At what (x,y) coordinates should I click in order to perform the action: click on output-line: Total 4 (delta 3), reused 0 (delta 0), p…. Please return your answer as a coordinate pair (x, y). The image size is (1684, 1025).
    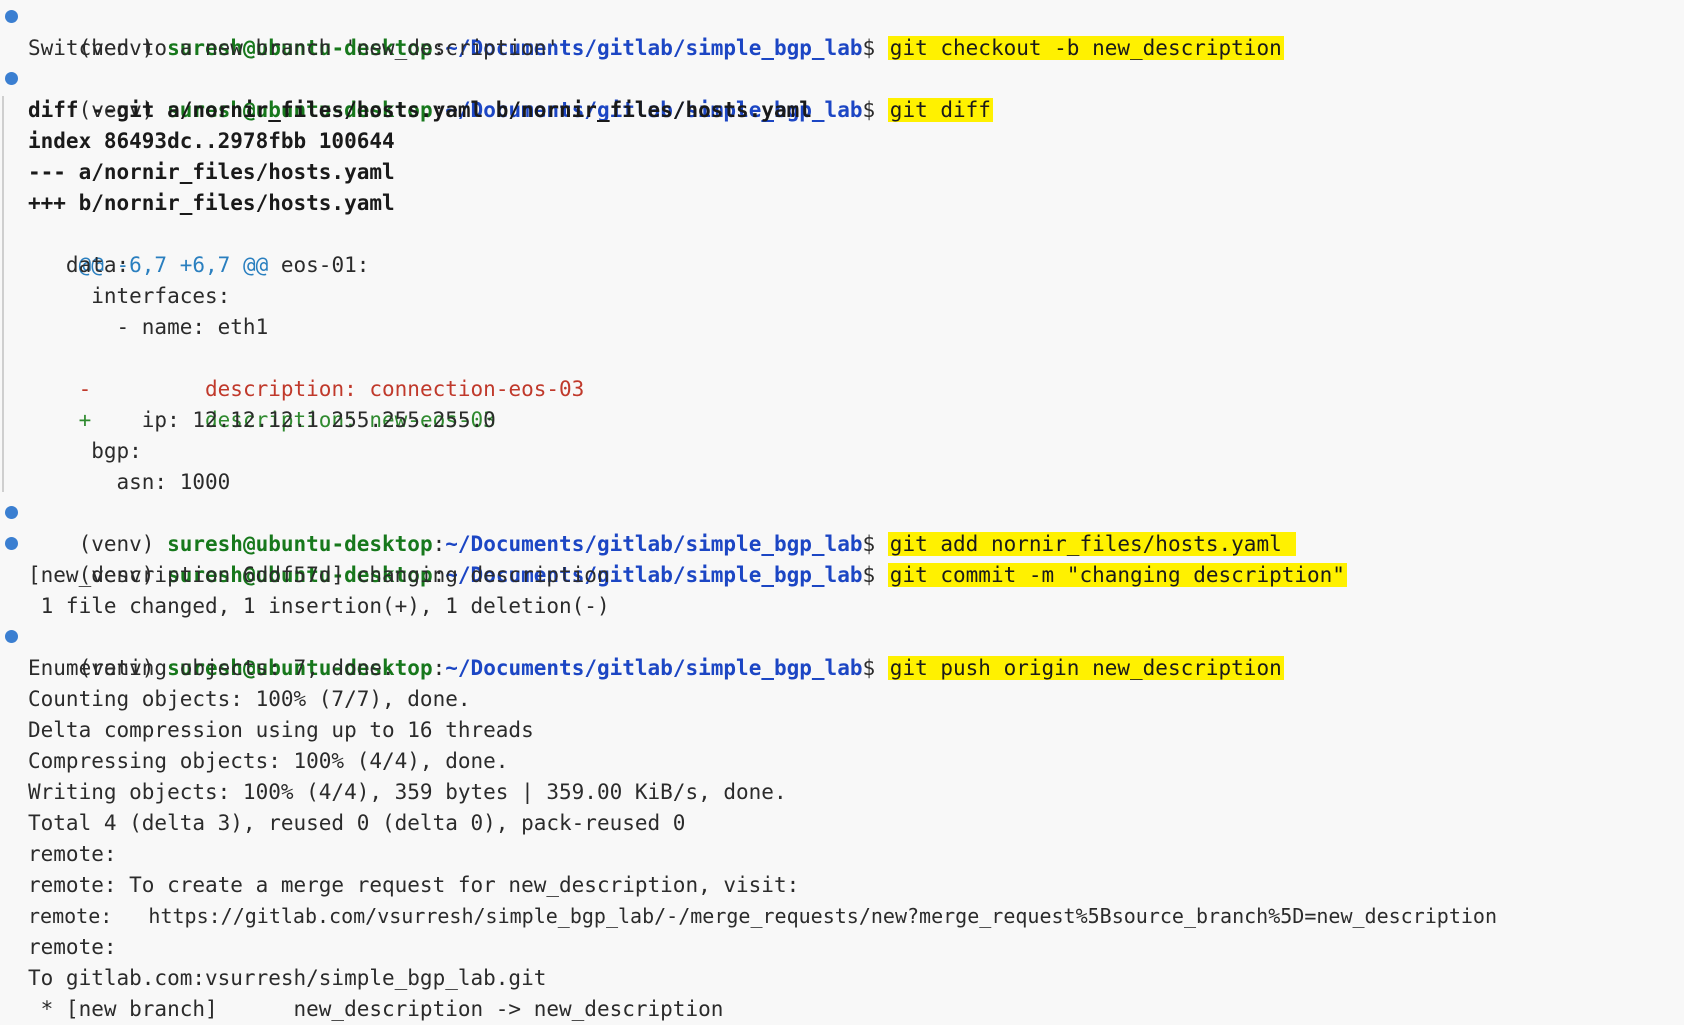
    Looking at the image, I should click on (357, 823).